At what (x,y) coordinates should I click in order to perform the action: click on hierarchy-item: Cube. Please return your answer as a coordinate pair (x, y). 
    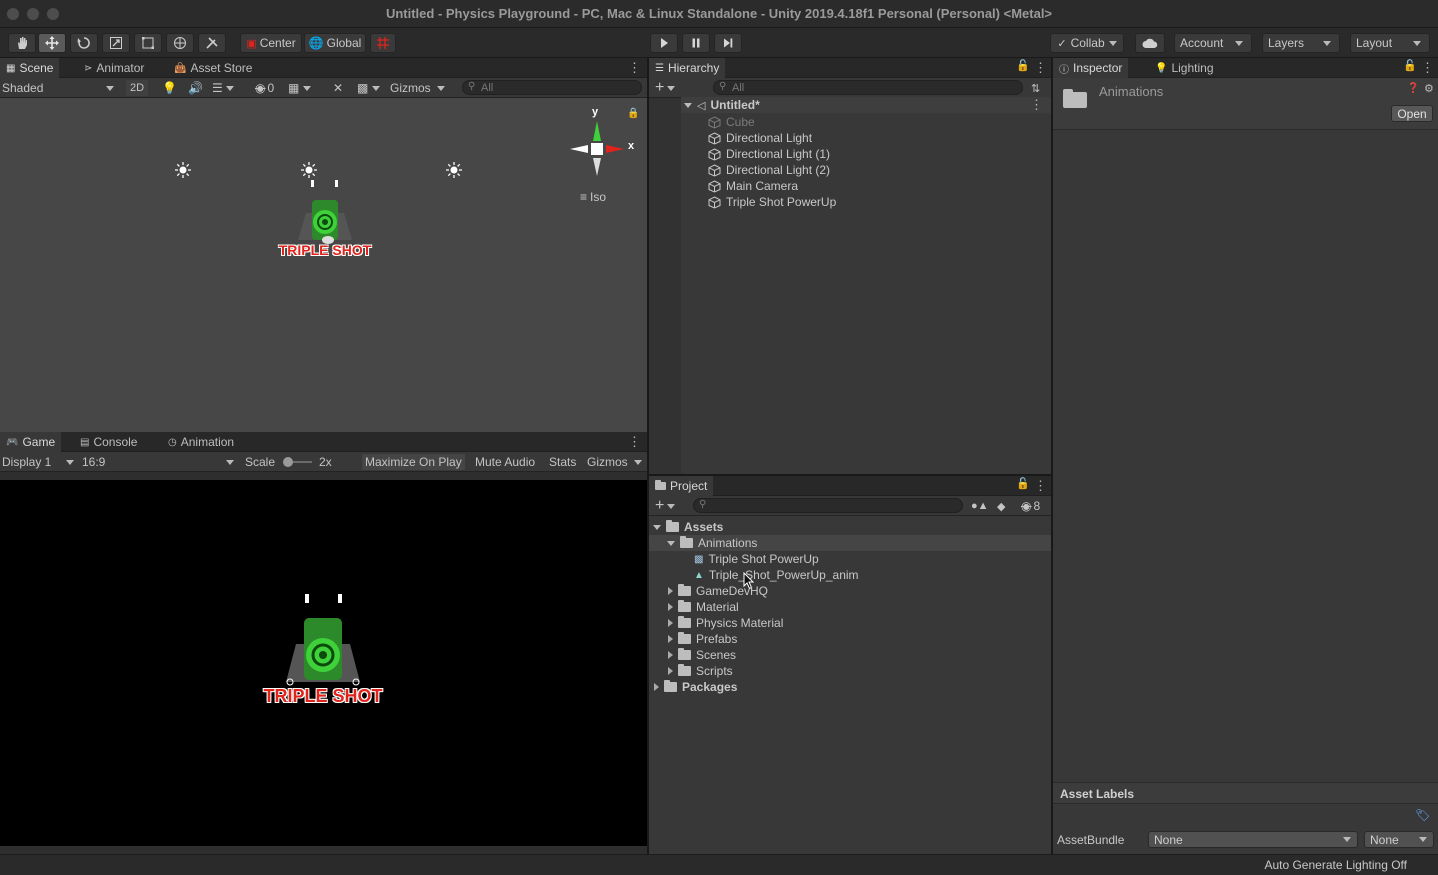
    Looking at the image, I should click on (731, 122).